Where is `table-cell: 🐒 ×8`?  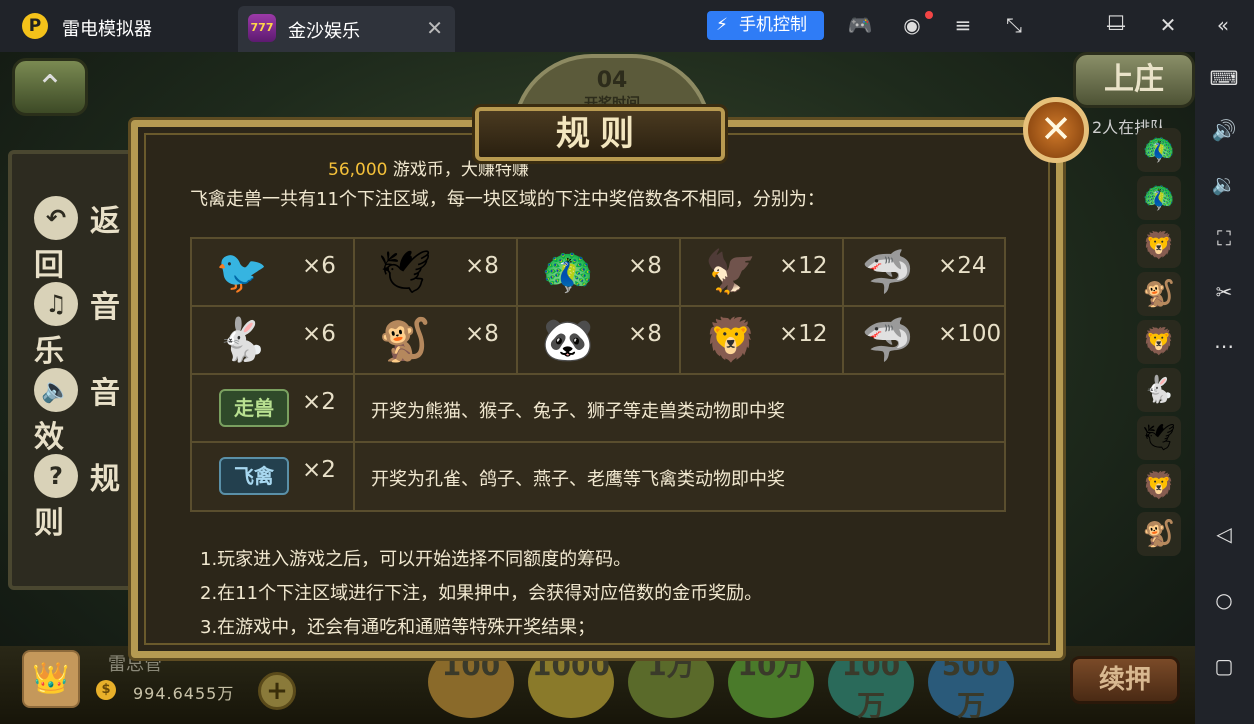
table-cell: 🐒 ×8 is located at coordinates (436, 341).